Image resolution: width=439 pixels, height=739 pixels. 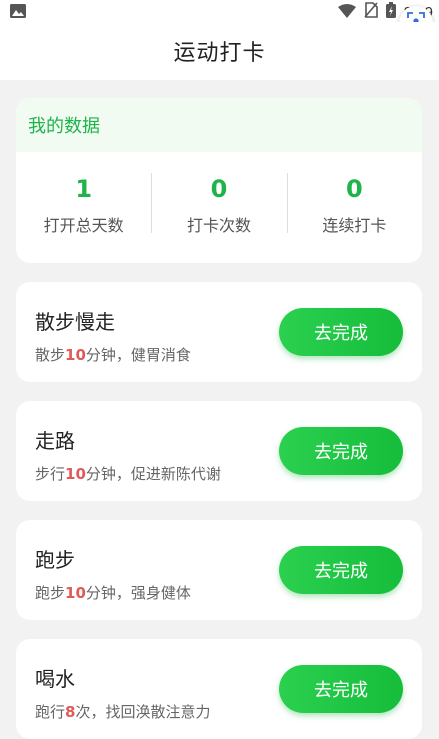 I want to click on task-desc-post: 分钟，健胃消食, so click(x=138, y=355).